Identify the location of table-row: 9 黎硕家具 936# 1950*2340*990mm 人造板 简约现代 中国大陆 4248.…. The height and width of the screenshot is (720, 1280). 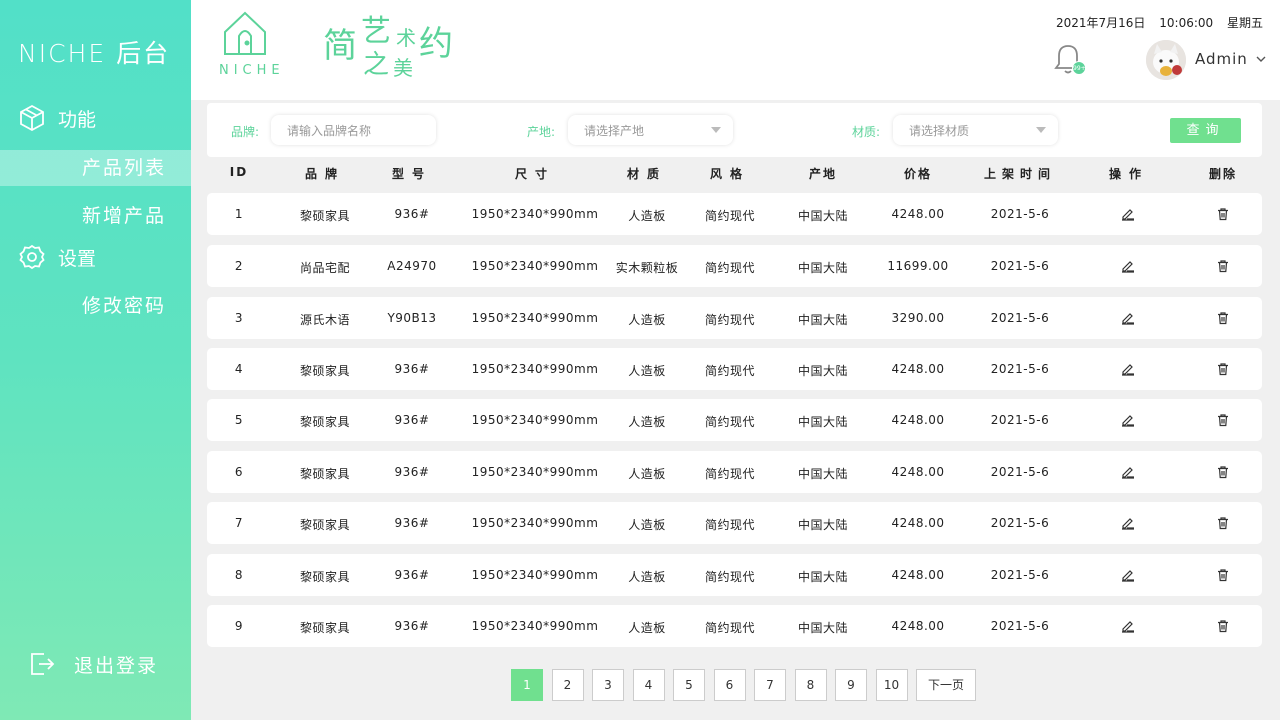
(734, 626).